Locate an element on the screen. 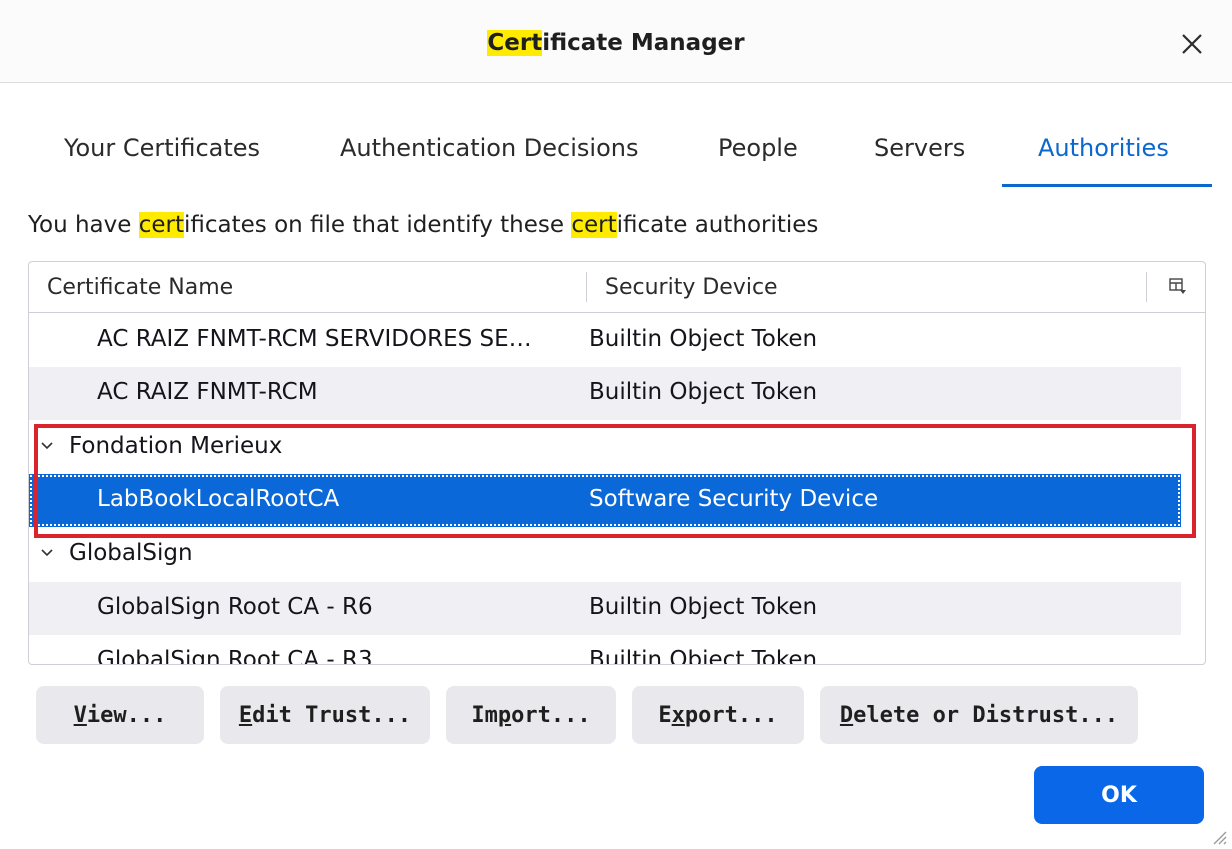 The width and height of the screenshot is (1232, 849). active-tab-indicator is located at coordinates (1107, 185).